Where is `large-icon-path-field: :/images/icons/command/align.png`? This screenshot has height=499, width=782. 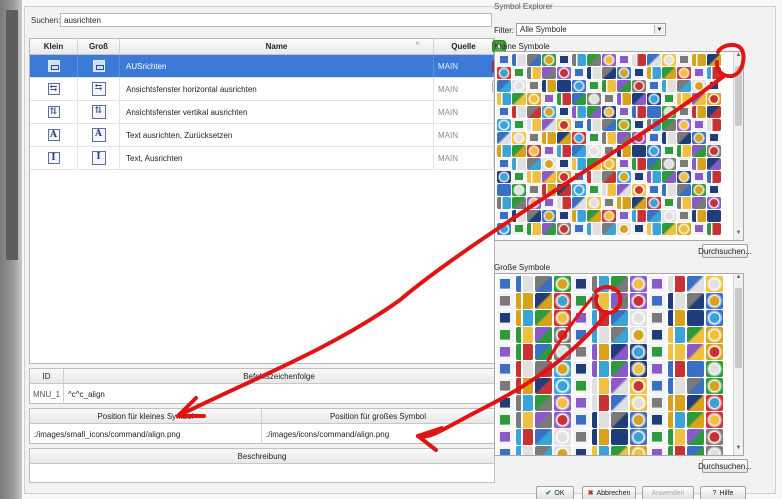 large-icon-path-field: :/images/icons/command/align.png is located at coordinates (378, 434).